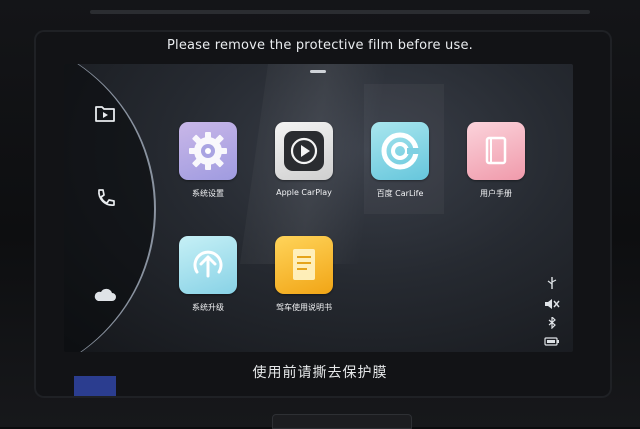 This screenshot has height=429, width=640. Describe the element at coordinates (304, 307) in the screenshot. I see `app-label: 驾车使用说明书` at that location.